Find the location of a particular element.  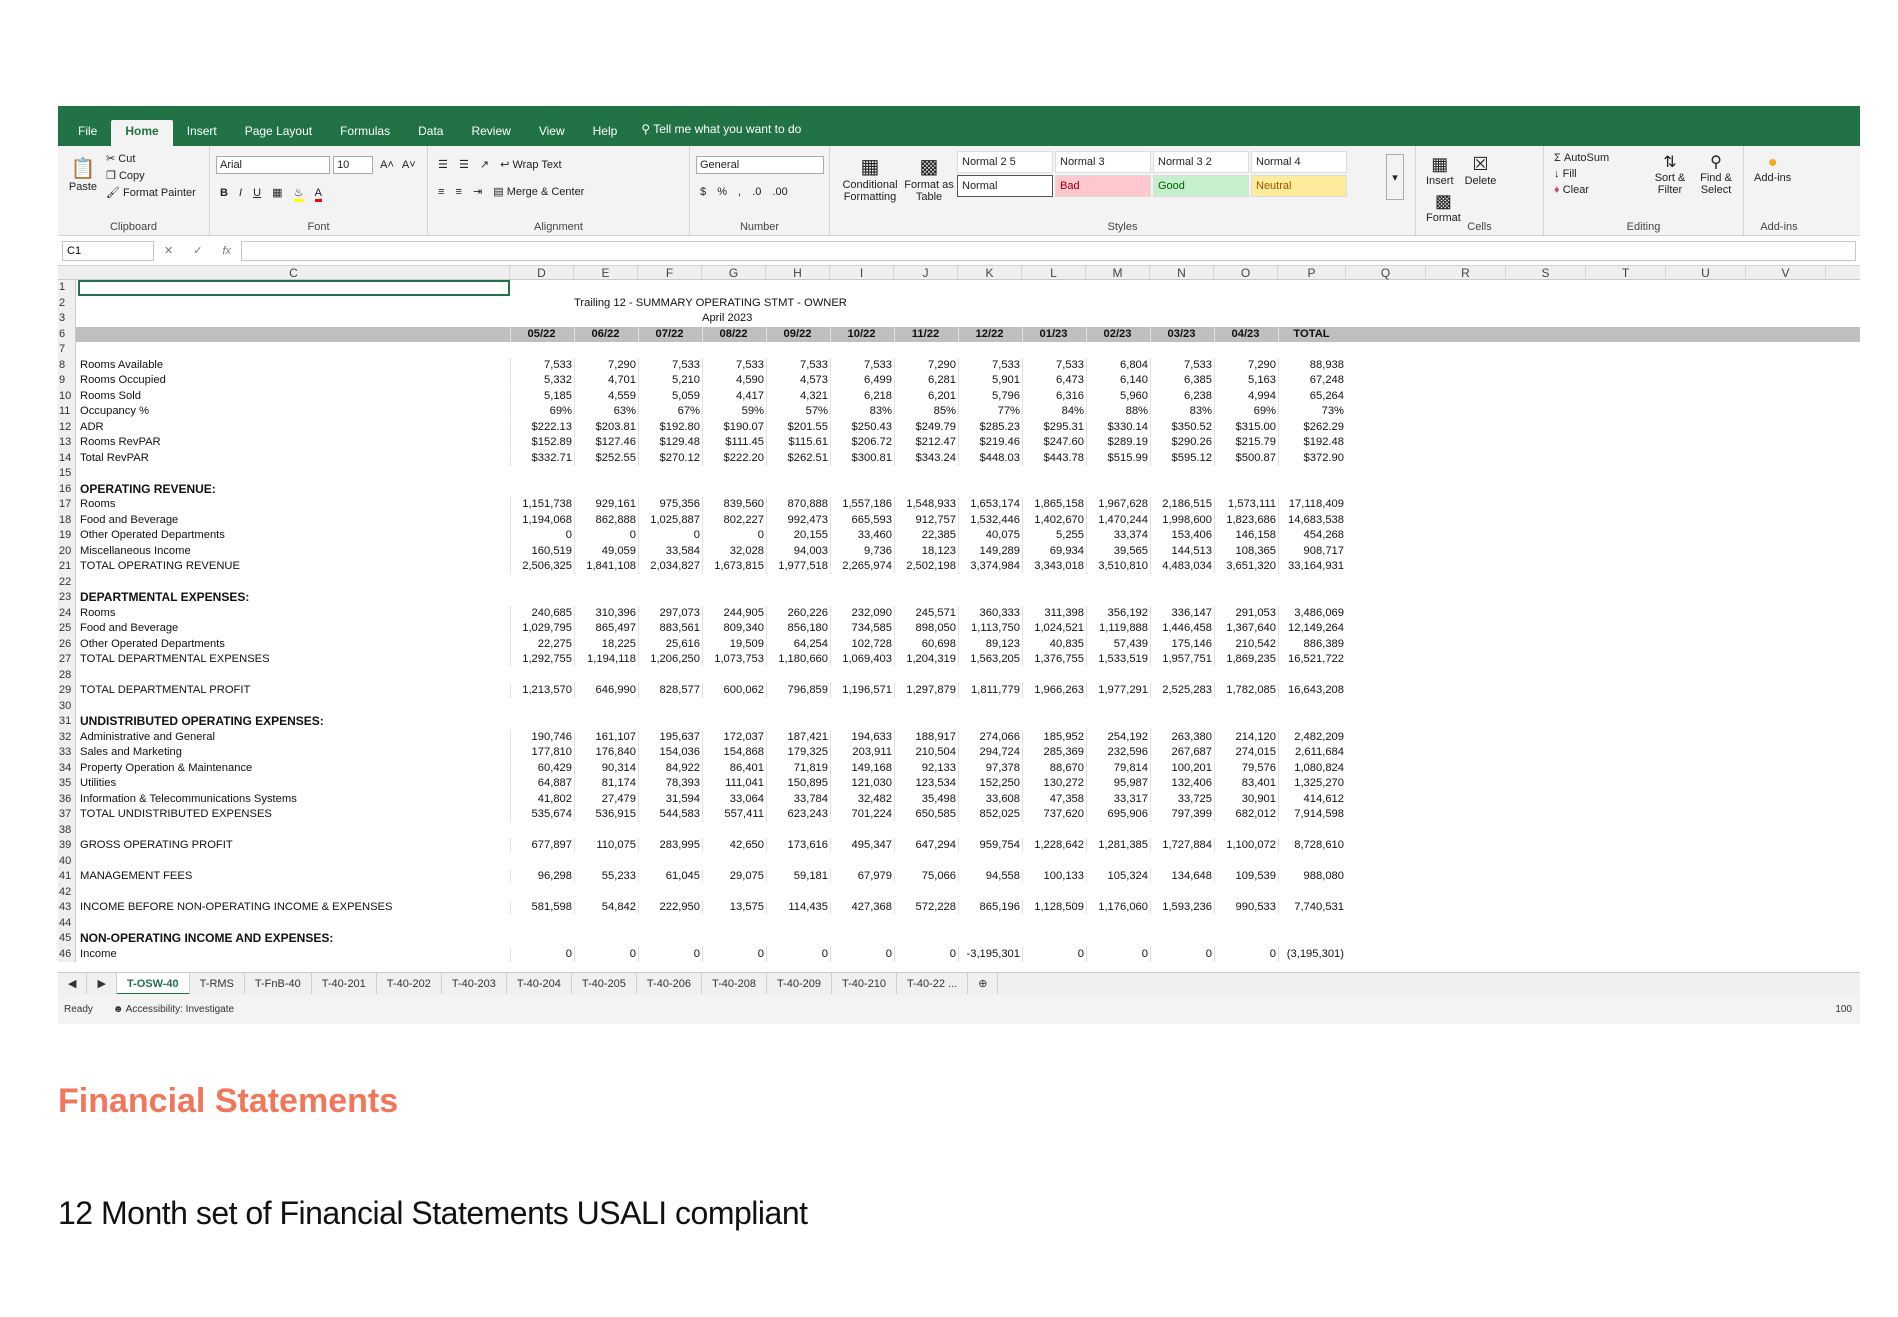

month-header: 11/22 is located at coordinates (926, 334).